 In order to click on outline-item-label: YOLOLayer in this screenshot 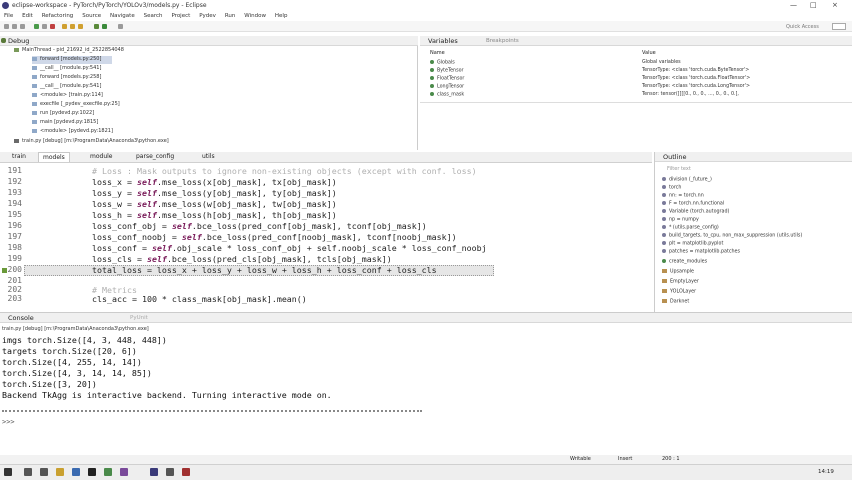, I will do `click(683, 292)`.